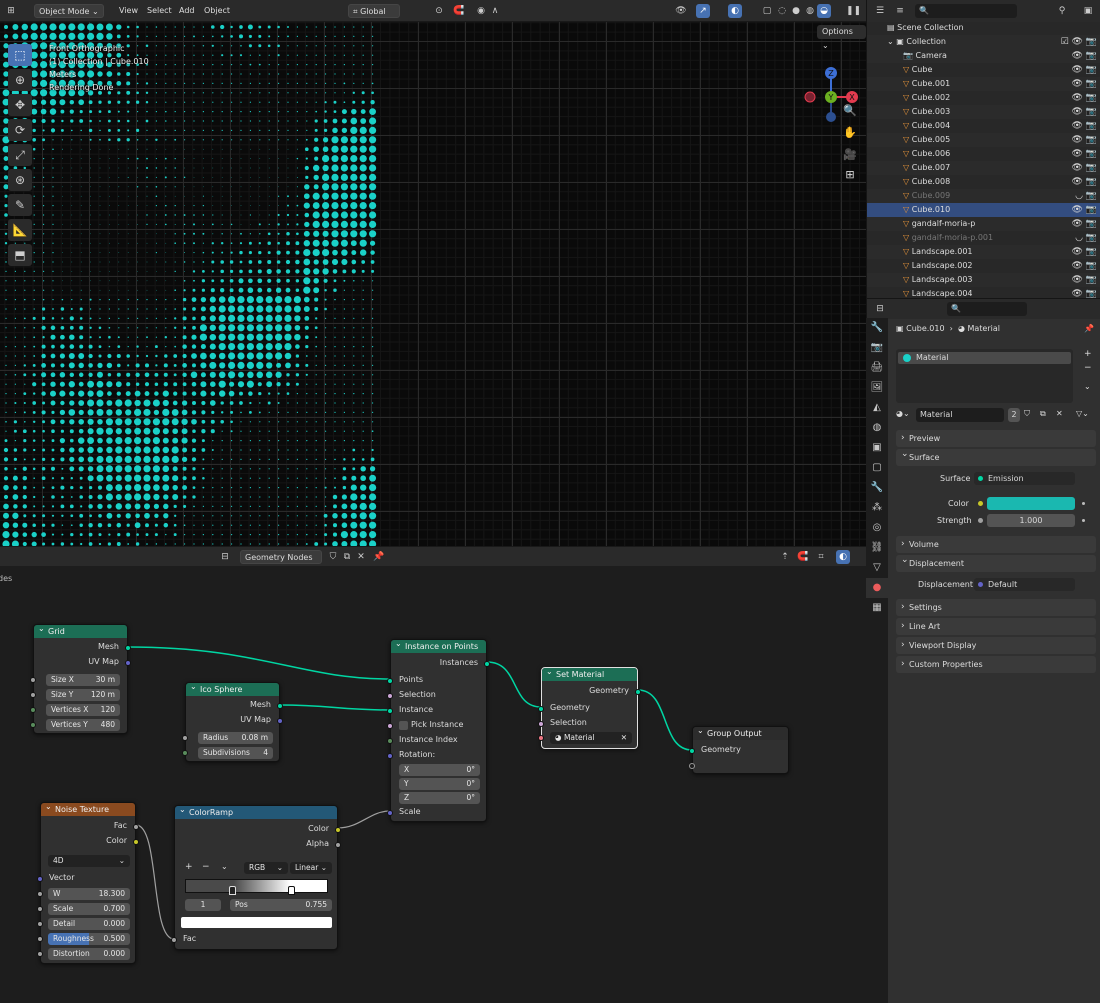 The height and width of the screenshot is (1003, 1100). What do you see at coordinates (591, 738) in the screenshot?
I see `material-selector: ◕ Material ✕` at bounding box center [591, 738].